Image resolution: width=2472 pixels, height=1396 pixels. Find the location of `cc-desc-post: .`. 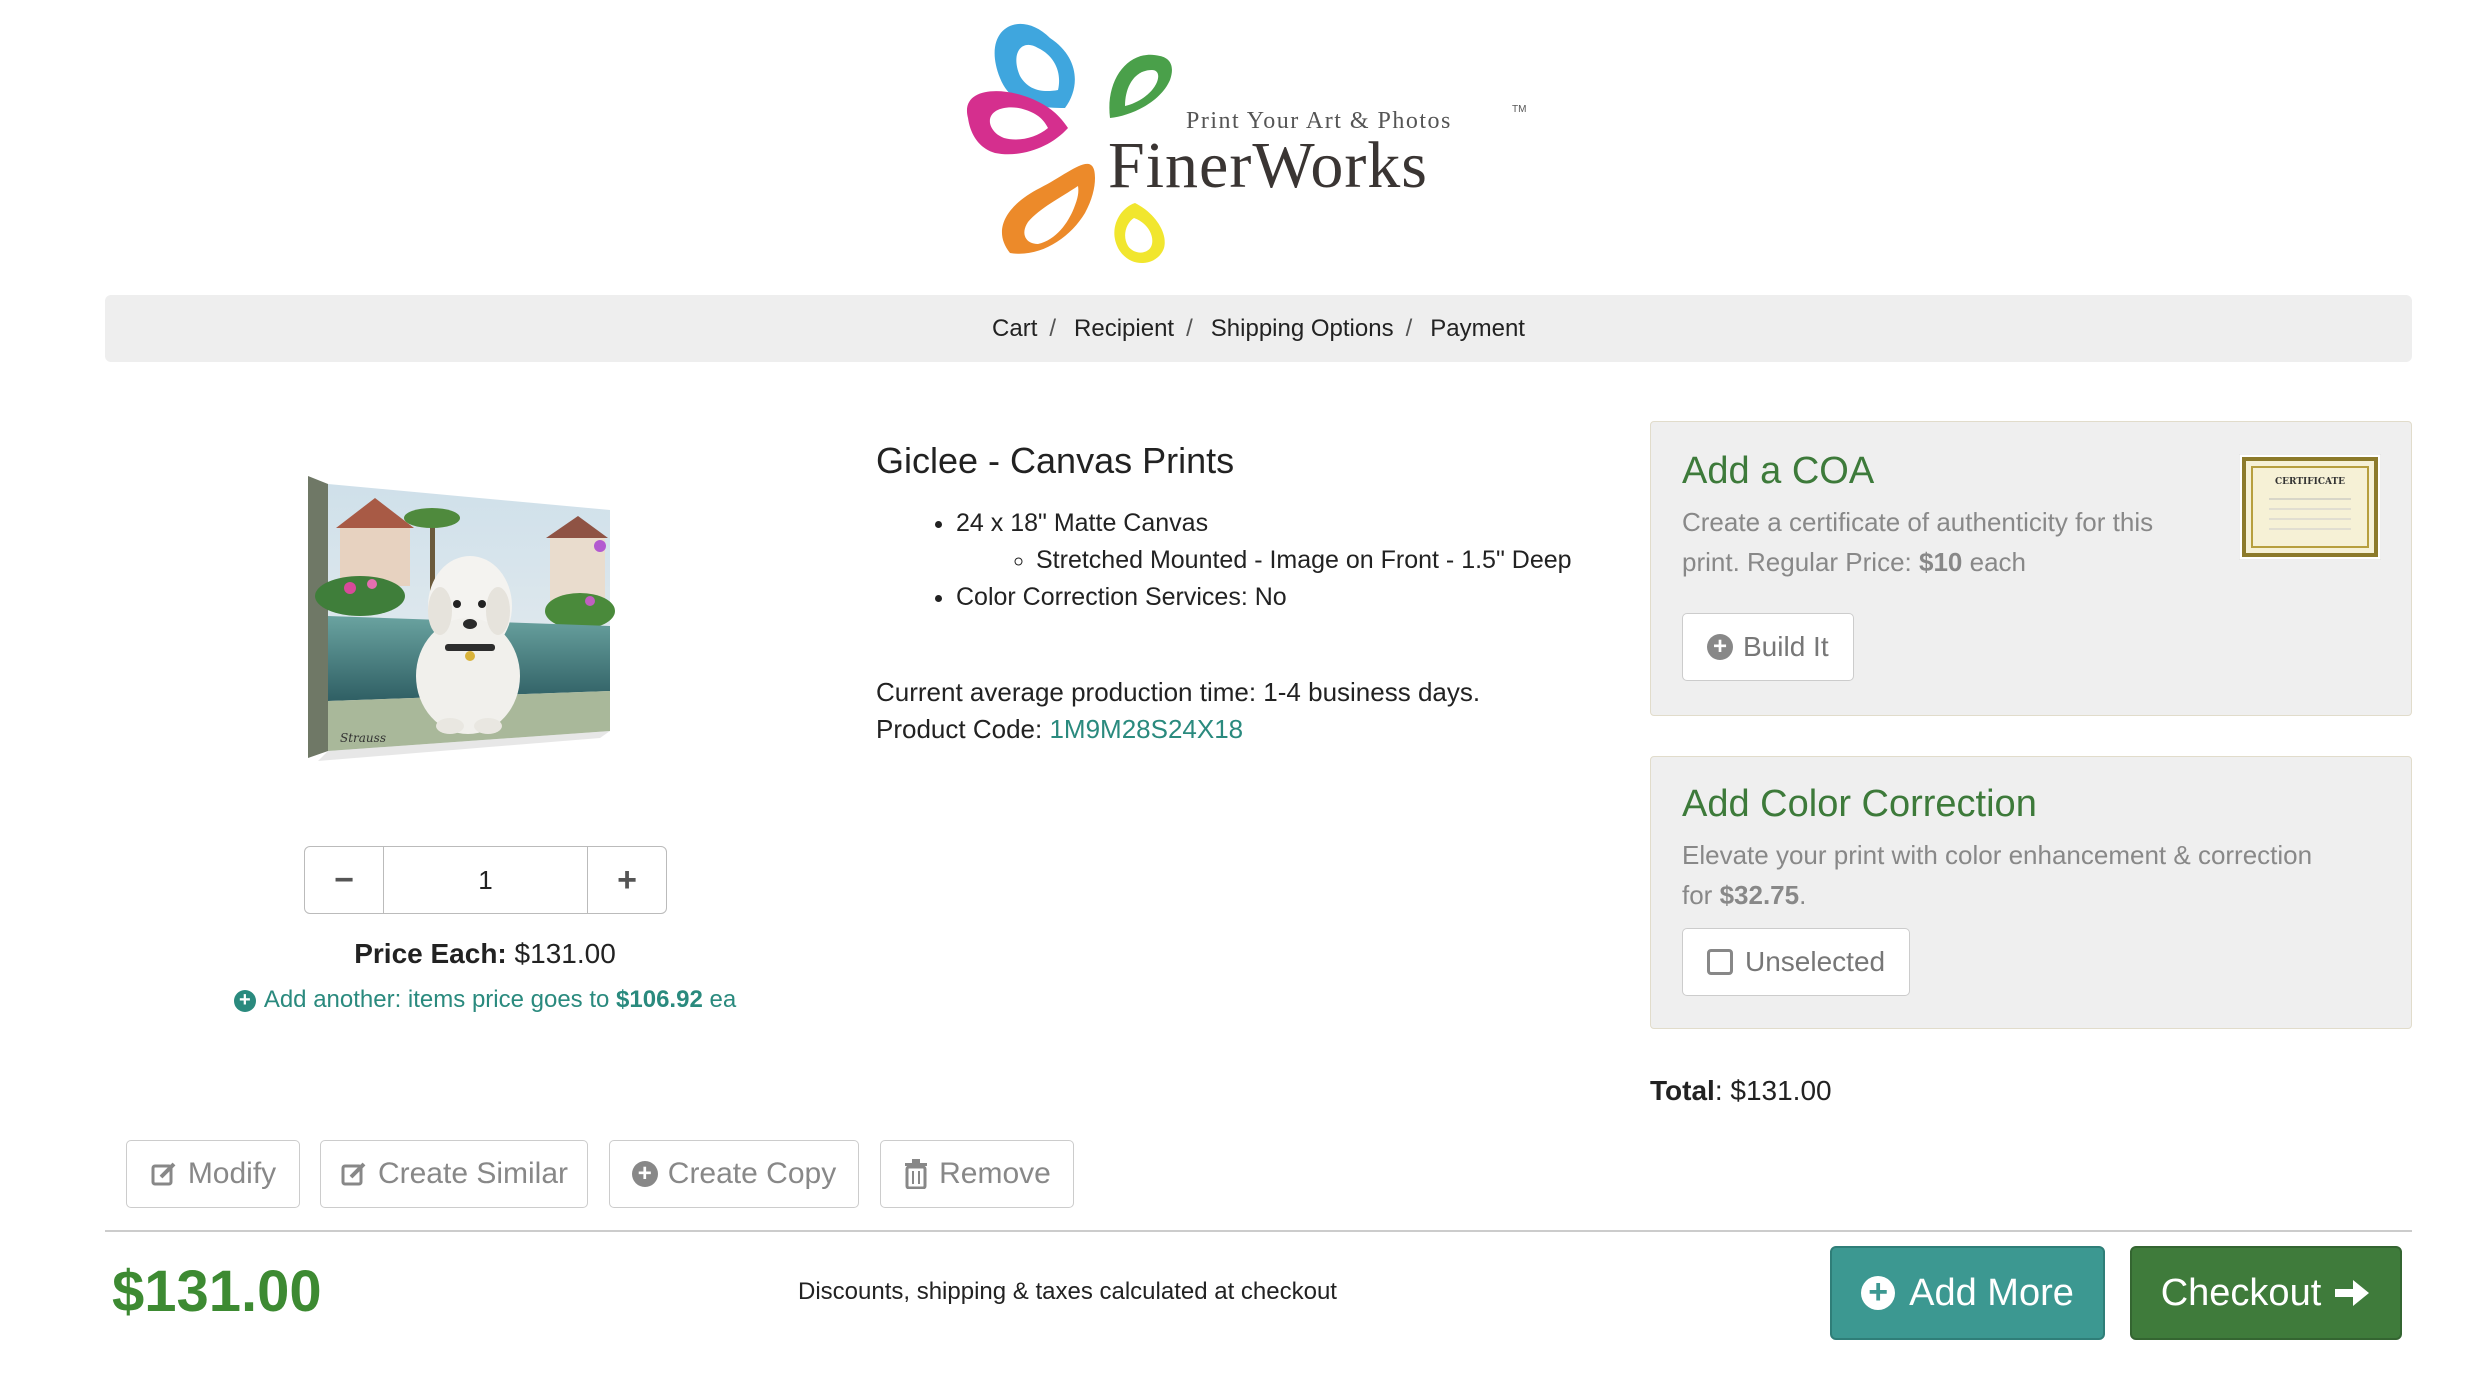

cc-desc-post: . is located at coordinates (1803, 895).